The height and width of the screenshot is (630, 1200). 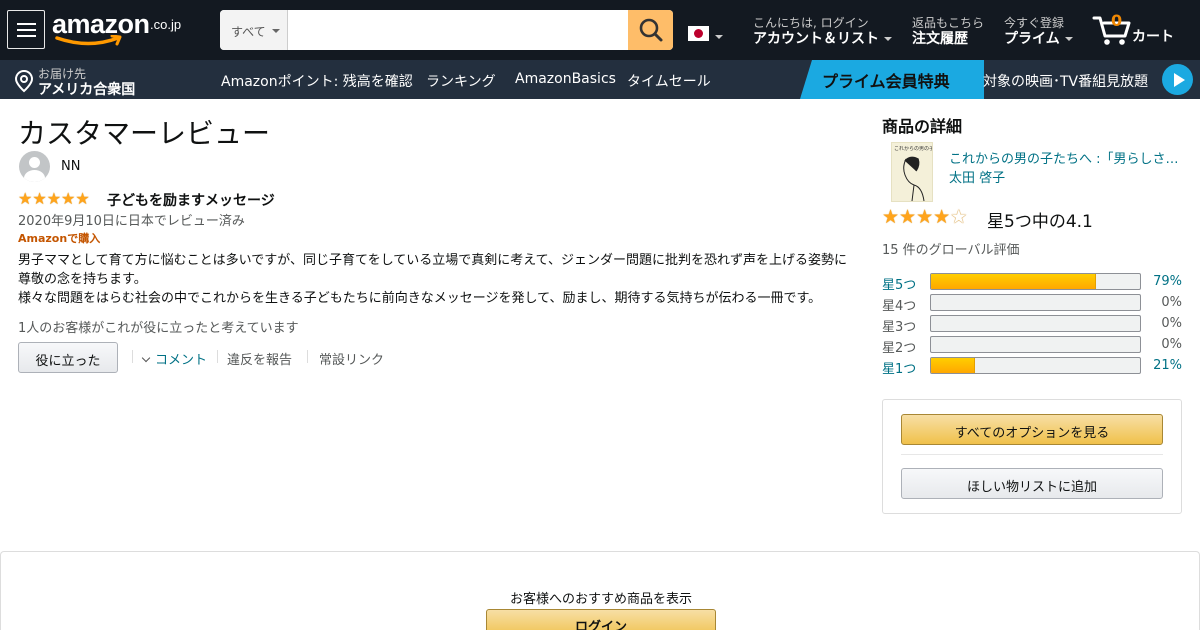 I want to click on histogram-star-label: 星1つ, so click(x=899, y=369).